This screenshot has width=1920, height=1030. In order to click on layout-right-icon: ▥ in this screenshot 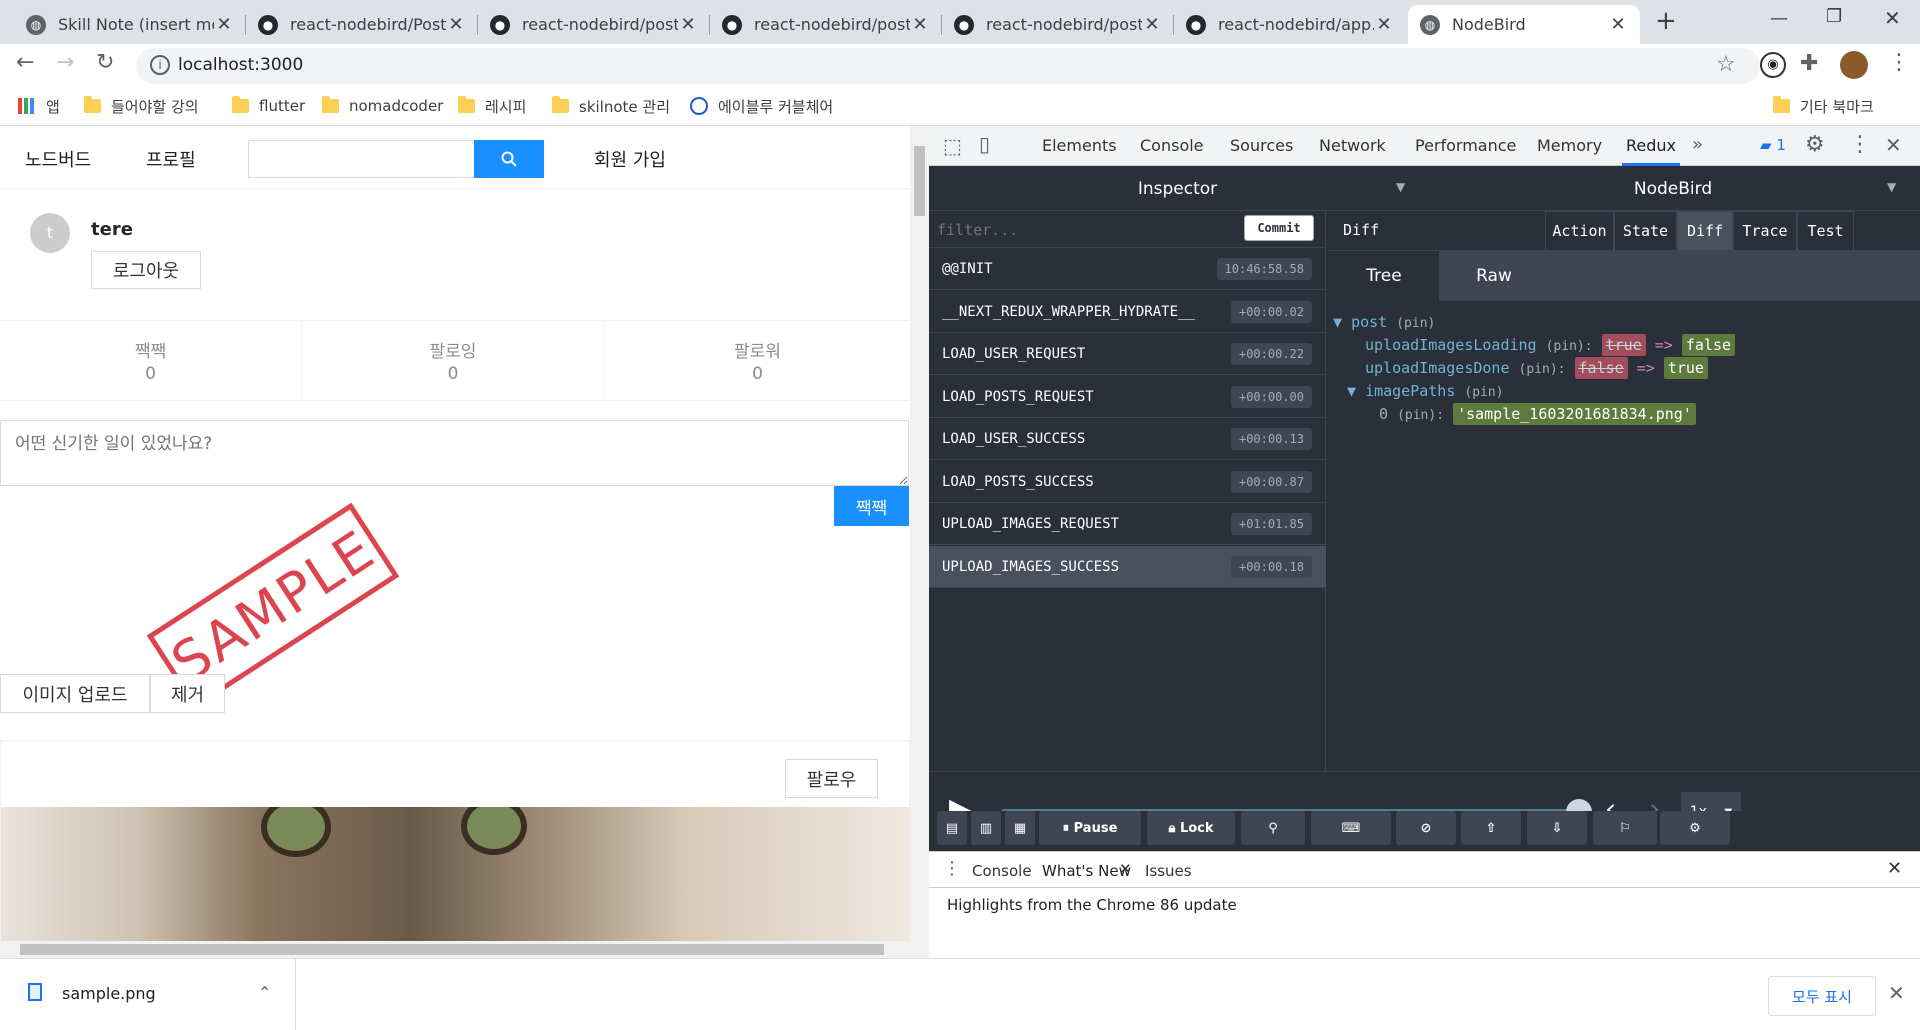, I will do `click(986, 828)`.